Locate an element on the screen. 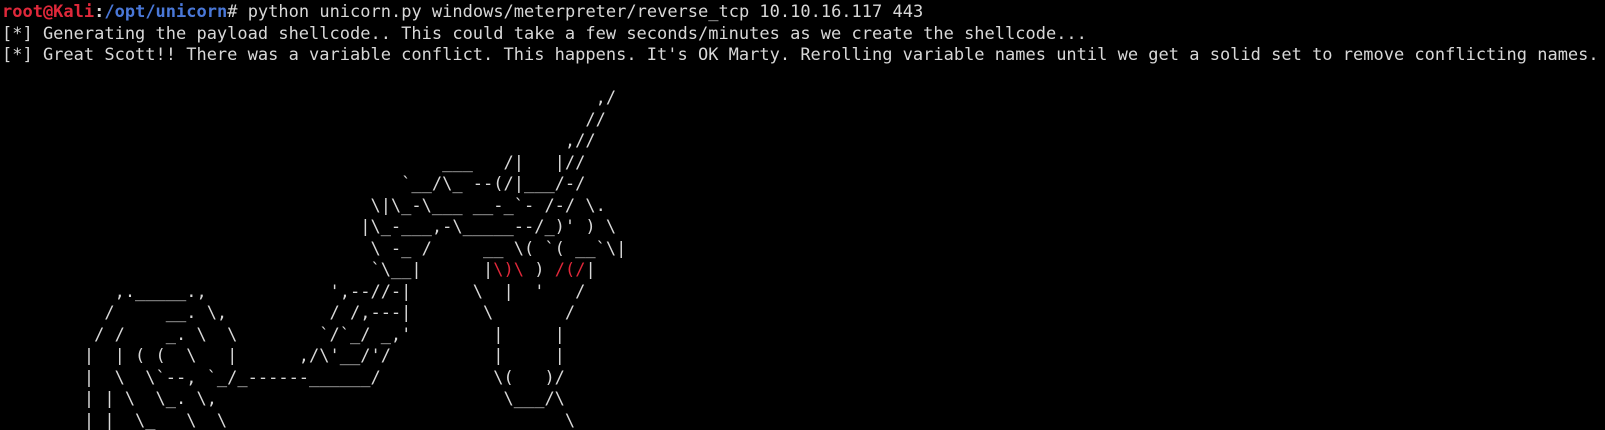 The image size is (1605, 430). ascii-art-line: `\__| |\)\ ) /(/| is located at coordinates (803, 271).